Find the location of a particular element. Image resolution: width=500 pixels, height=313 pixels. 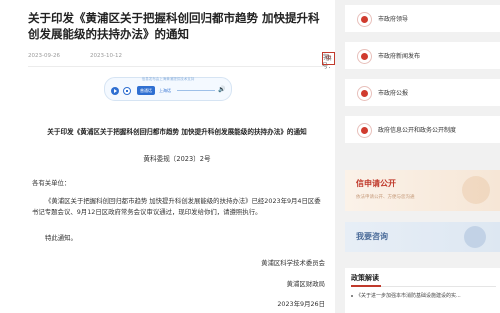

chat-icon is located at coordinates (475, 237).